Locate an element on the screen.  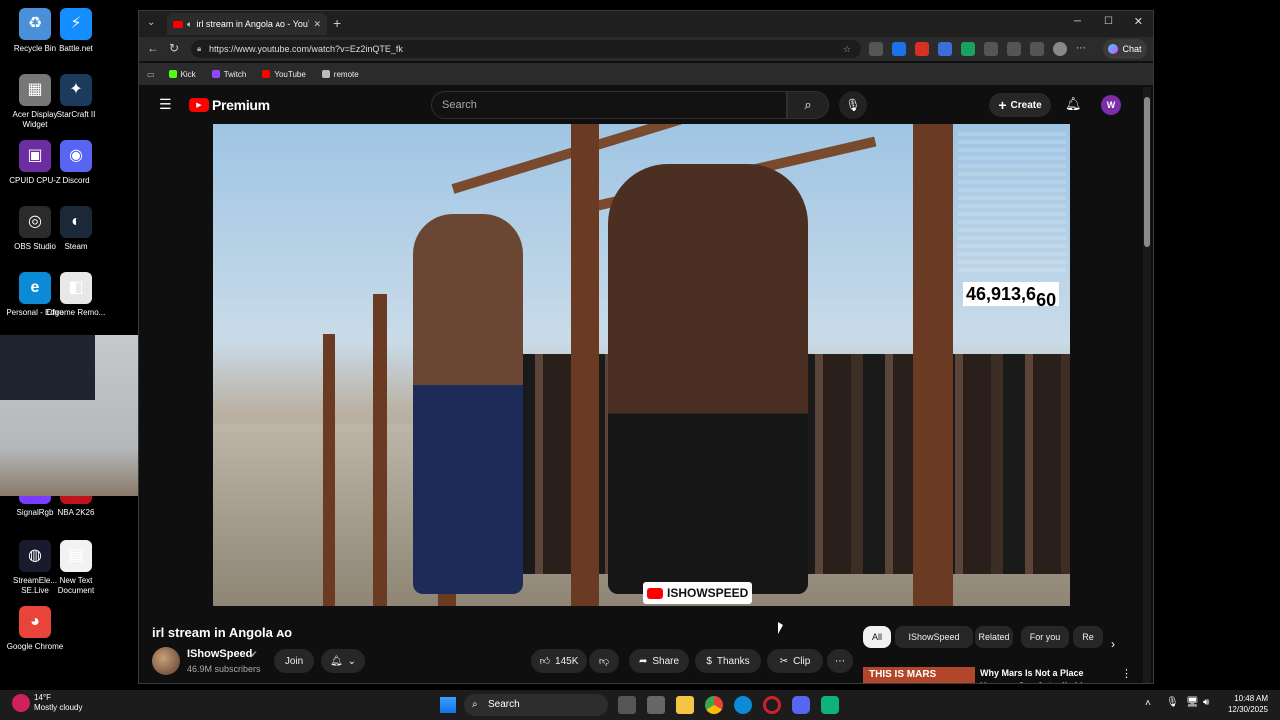
desktop-icon: ✦ StarCraft II is located at coordinates (76, 97).